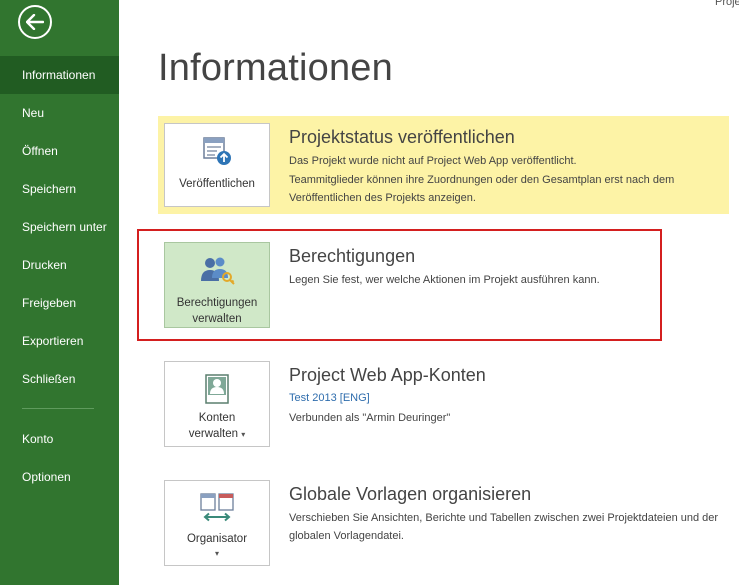 This screenshot has width=739, height=585. What do you see at coordinates (402, 137) in the screenshot?
I see `section-title: Projektstatus veröffentlichen` at bounding box center [402, 137].